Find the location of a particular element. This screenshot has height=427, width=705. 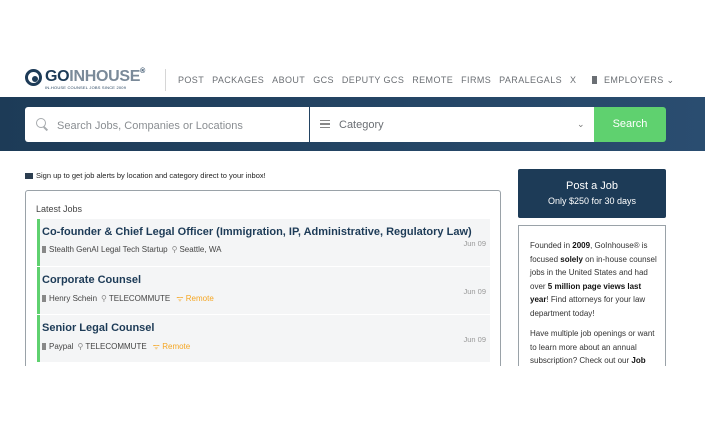

envelope-icon is located at coordinates (29, 176).